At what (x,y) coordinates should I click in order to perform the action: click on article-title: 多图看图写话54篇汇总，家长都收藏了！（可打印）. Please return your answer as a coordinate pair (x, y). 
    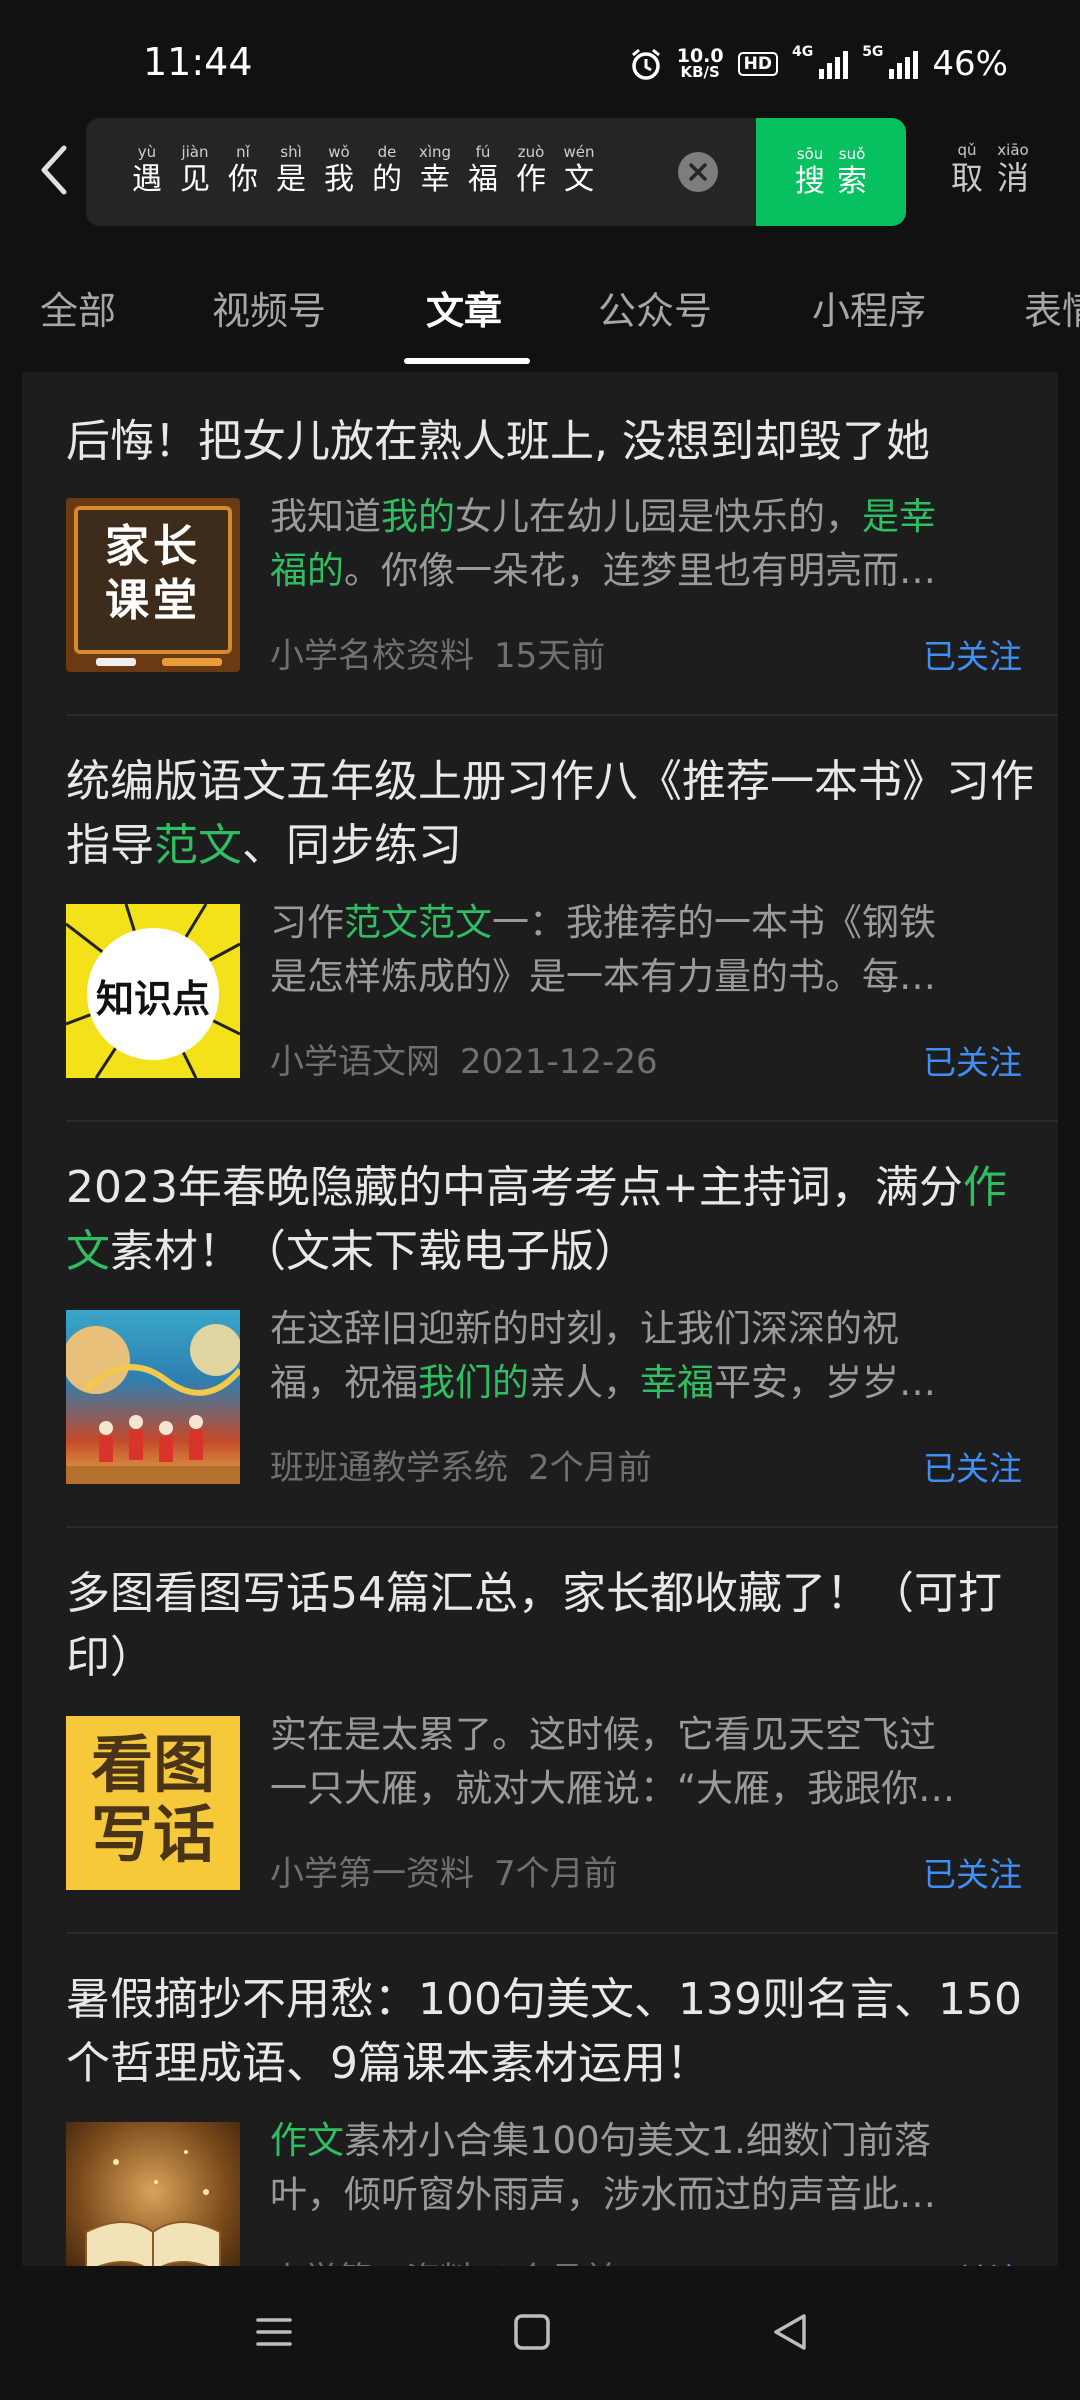
    Looking at the image, I should click on (551, 1626).